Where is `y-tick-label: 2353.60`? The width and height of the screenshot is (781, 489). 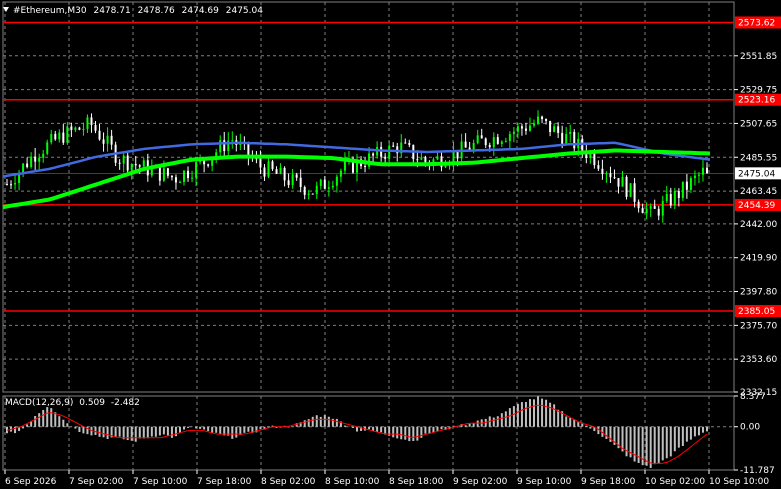
y-tick-label: 2353.60 is located at coordinates (758, 360).